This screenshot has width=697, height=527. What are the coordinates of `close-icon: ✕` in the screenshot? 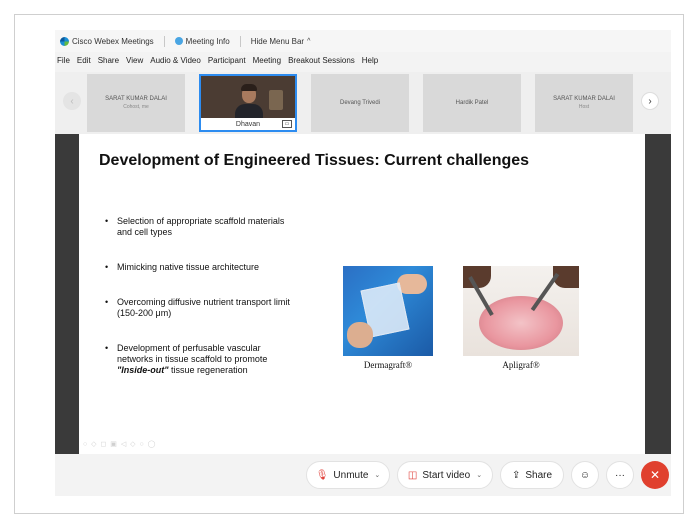 It's located at (655, 475).